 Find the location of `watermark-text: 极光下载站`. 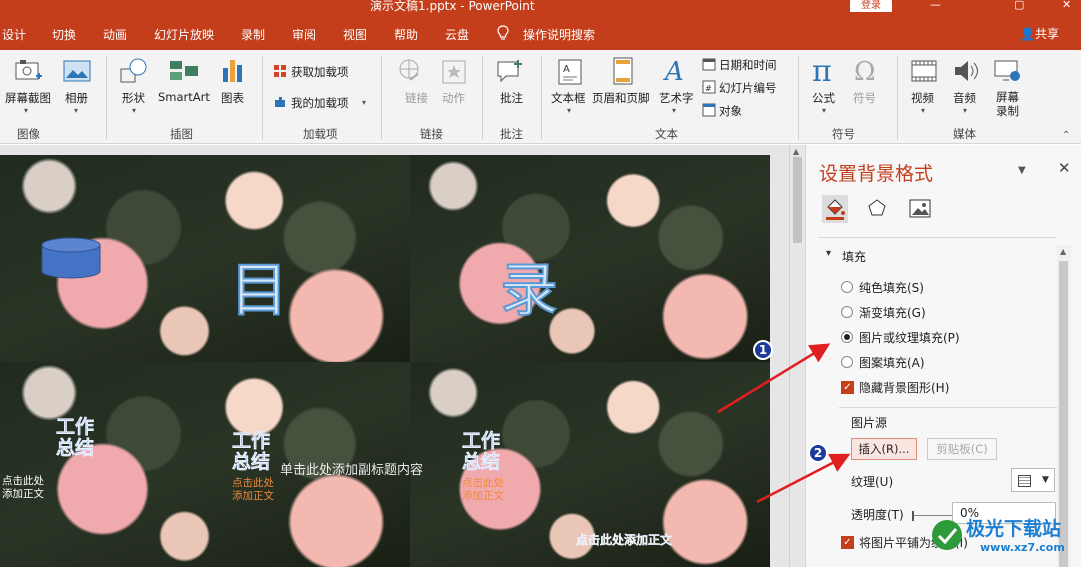

watermark-text: 极光下载站 is located at coordinates (1014, 529).